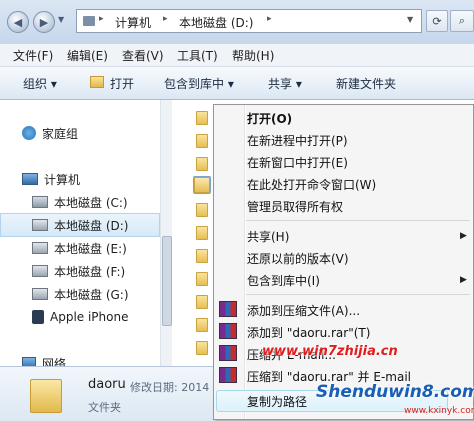 The image size is (474, 421). Describe the element at coordinates (197, 55) in the screenshot. I see `menu-tools: 工具(T)` at that location.